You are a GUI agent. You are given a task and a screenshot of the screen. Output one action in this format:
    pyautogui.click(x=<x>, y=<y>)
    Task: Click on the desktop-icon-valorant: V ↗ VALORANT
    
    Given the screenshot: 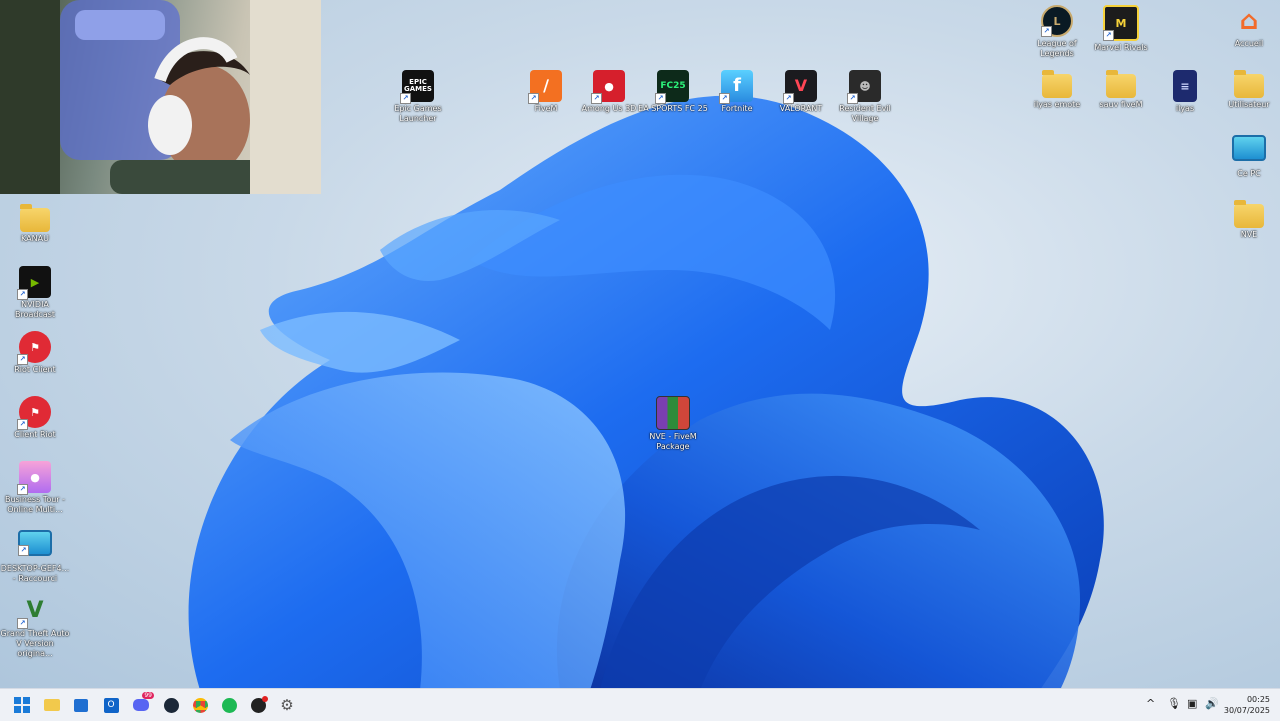 What is the action you would take?
    pyautogui.click(x=801, y=92)
    